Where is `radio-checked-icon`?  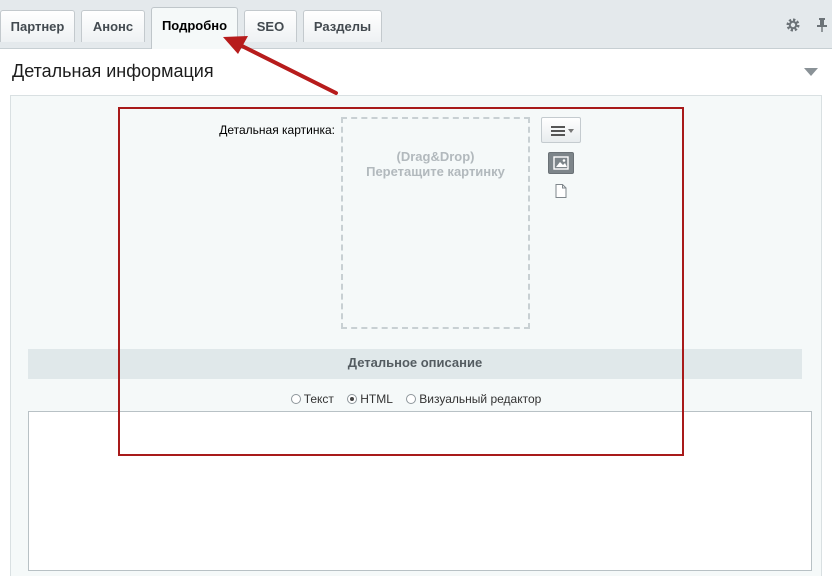
radio-checked-icon is located at coordinates (352, 398).